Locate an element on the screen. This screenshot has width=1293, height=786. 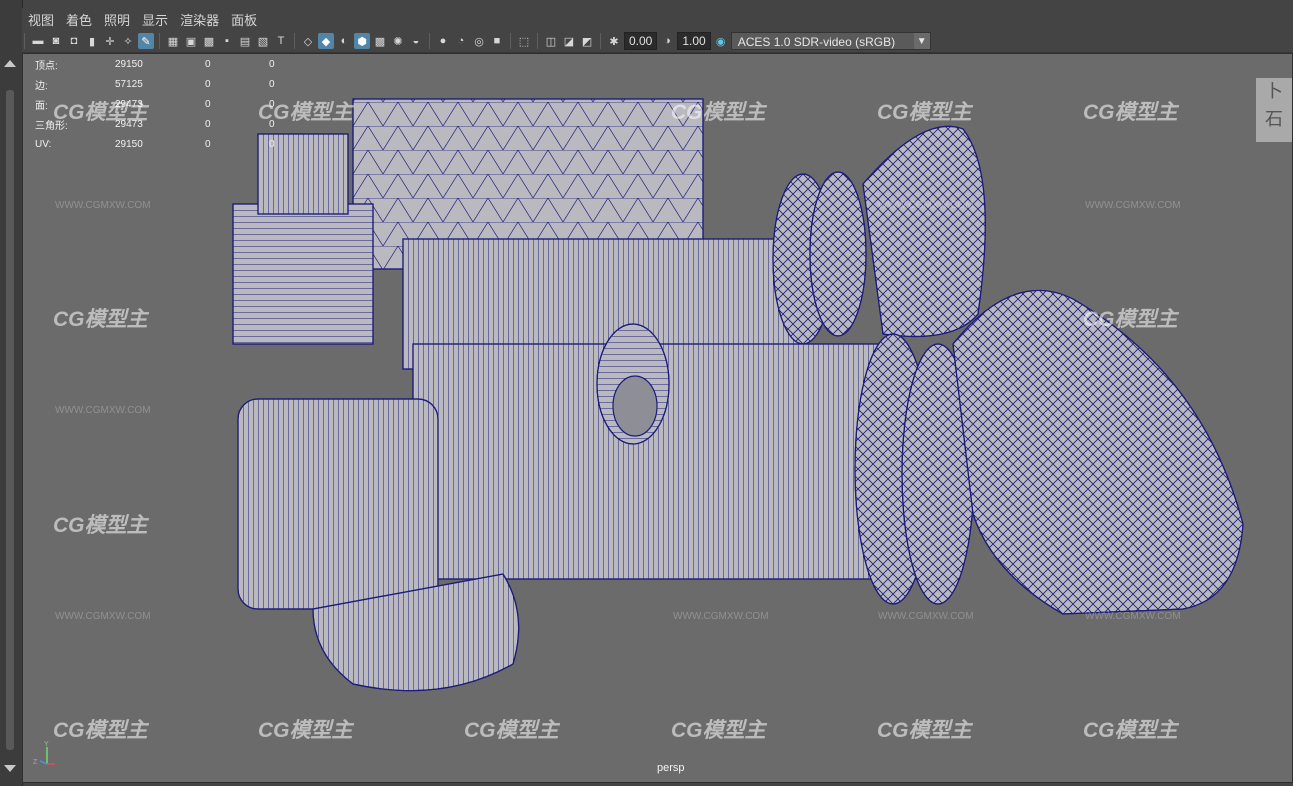
hud-label: UV: is located at coordinates (43, 144).